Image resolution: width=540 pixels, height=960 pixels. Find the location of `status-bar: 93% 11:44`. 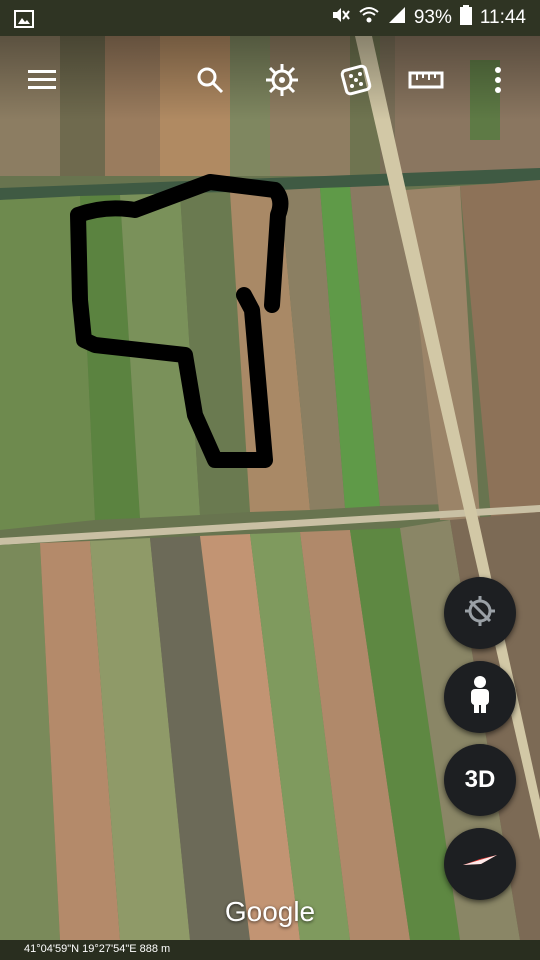

status-bar: 93% 11:44 is located at coordinates (270, 18).